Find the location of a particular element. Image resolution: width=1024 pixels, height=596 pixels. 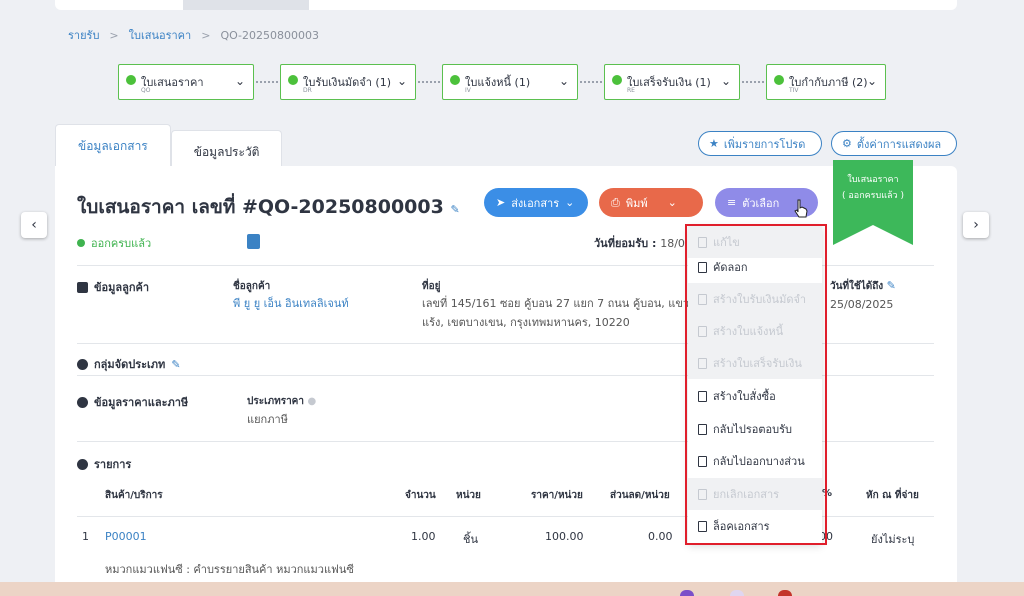

hand-cursor-icon is located at coordinates (801, 208).